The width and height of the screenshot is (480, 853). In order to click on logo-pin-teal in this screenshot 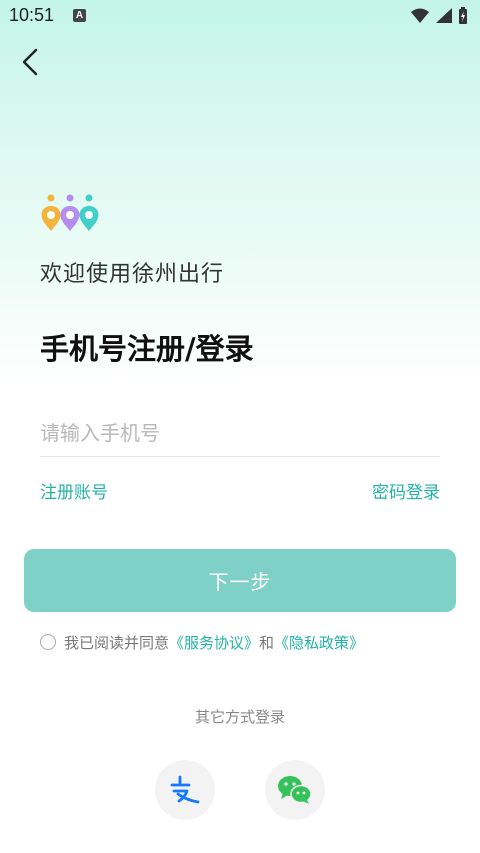, I will do `click(89, 212)`.